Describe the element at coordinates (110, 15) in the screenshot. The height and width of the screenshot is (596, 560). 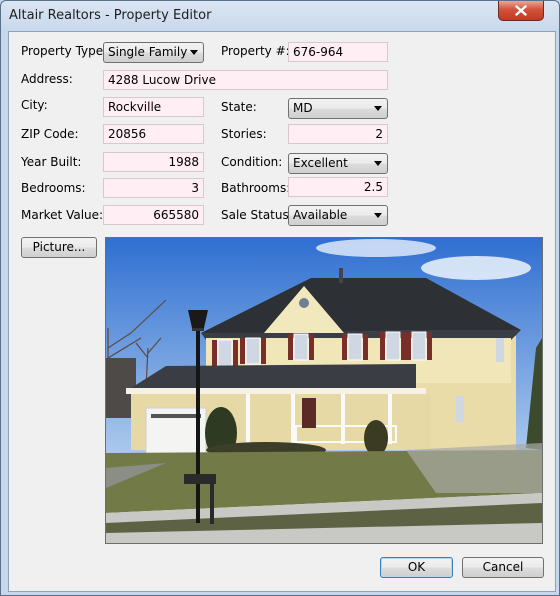
I see `window-title: Altair Realtors - Property Editor` at that location.